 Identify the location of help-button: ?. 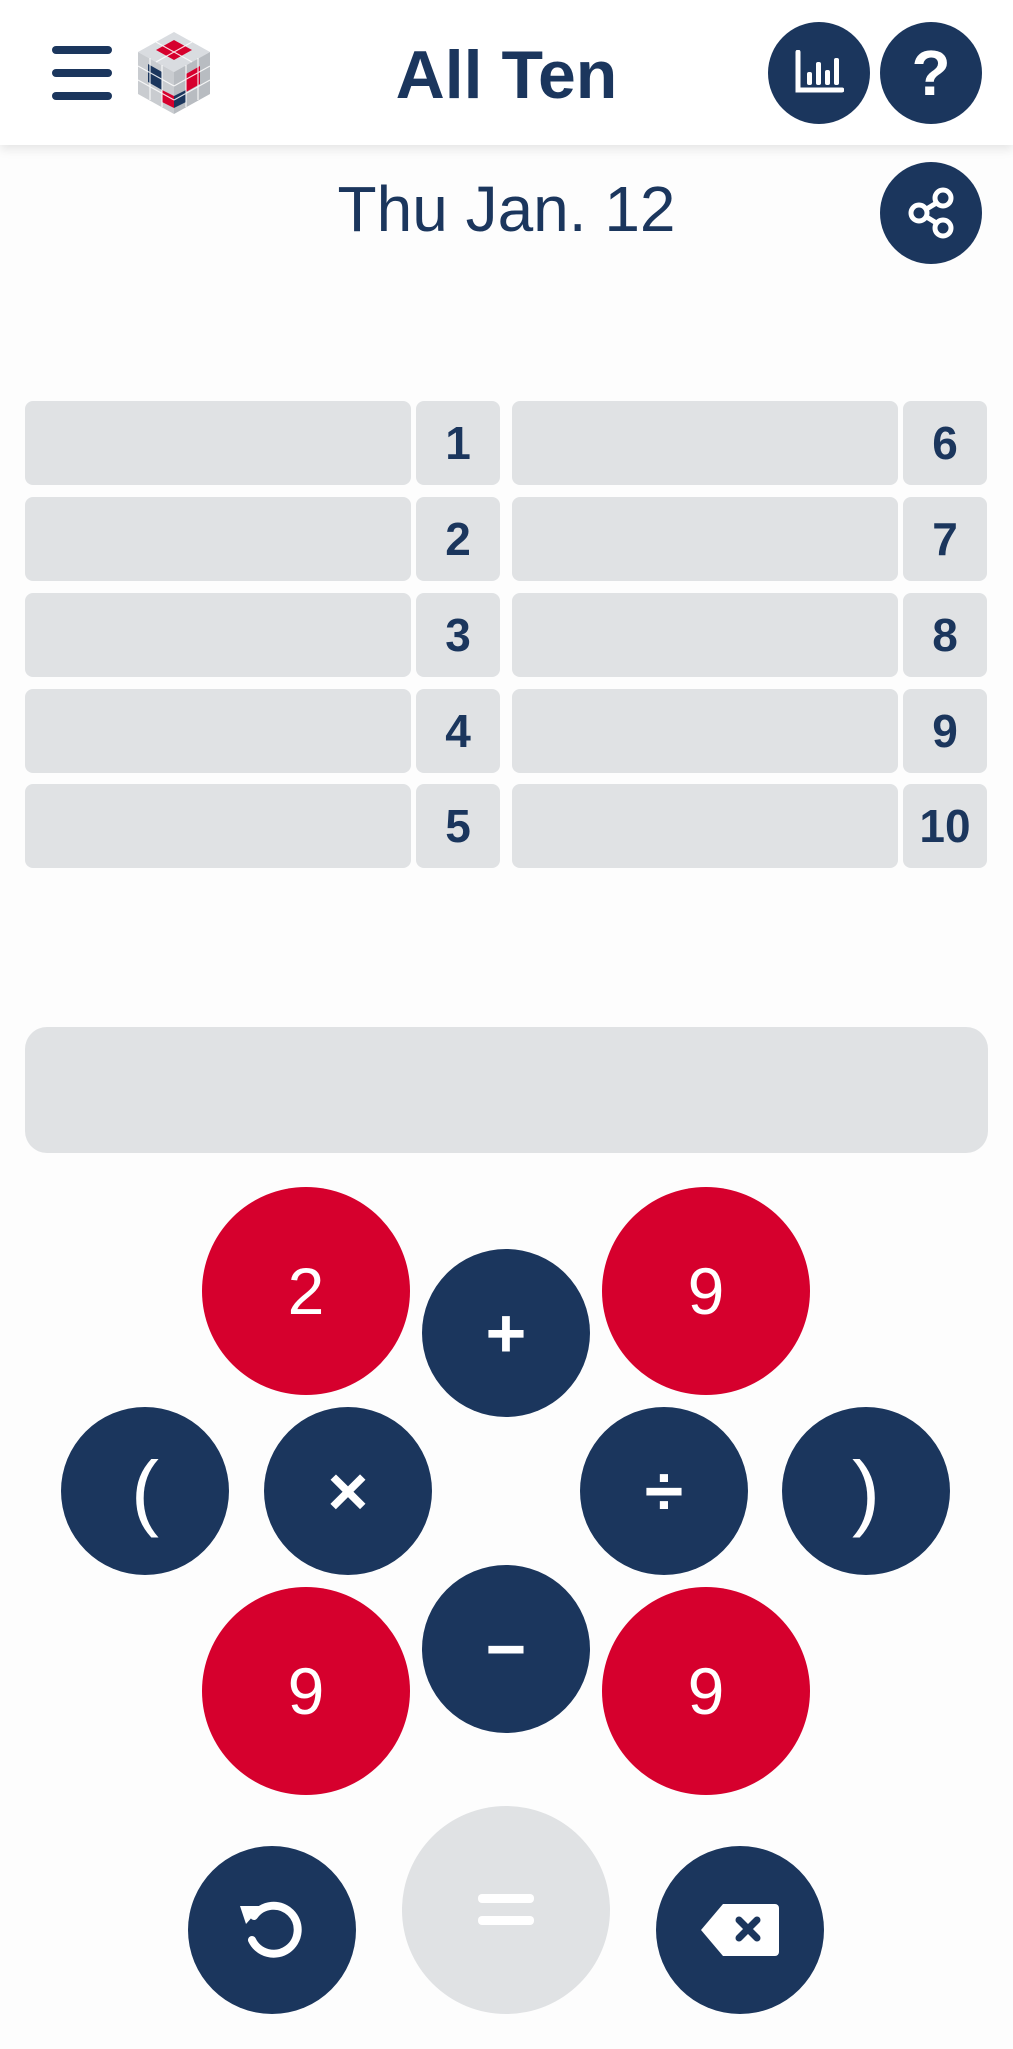
(931, 73).